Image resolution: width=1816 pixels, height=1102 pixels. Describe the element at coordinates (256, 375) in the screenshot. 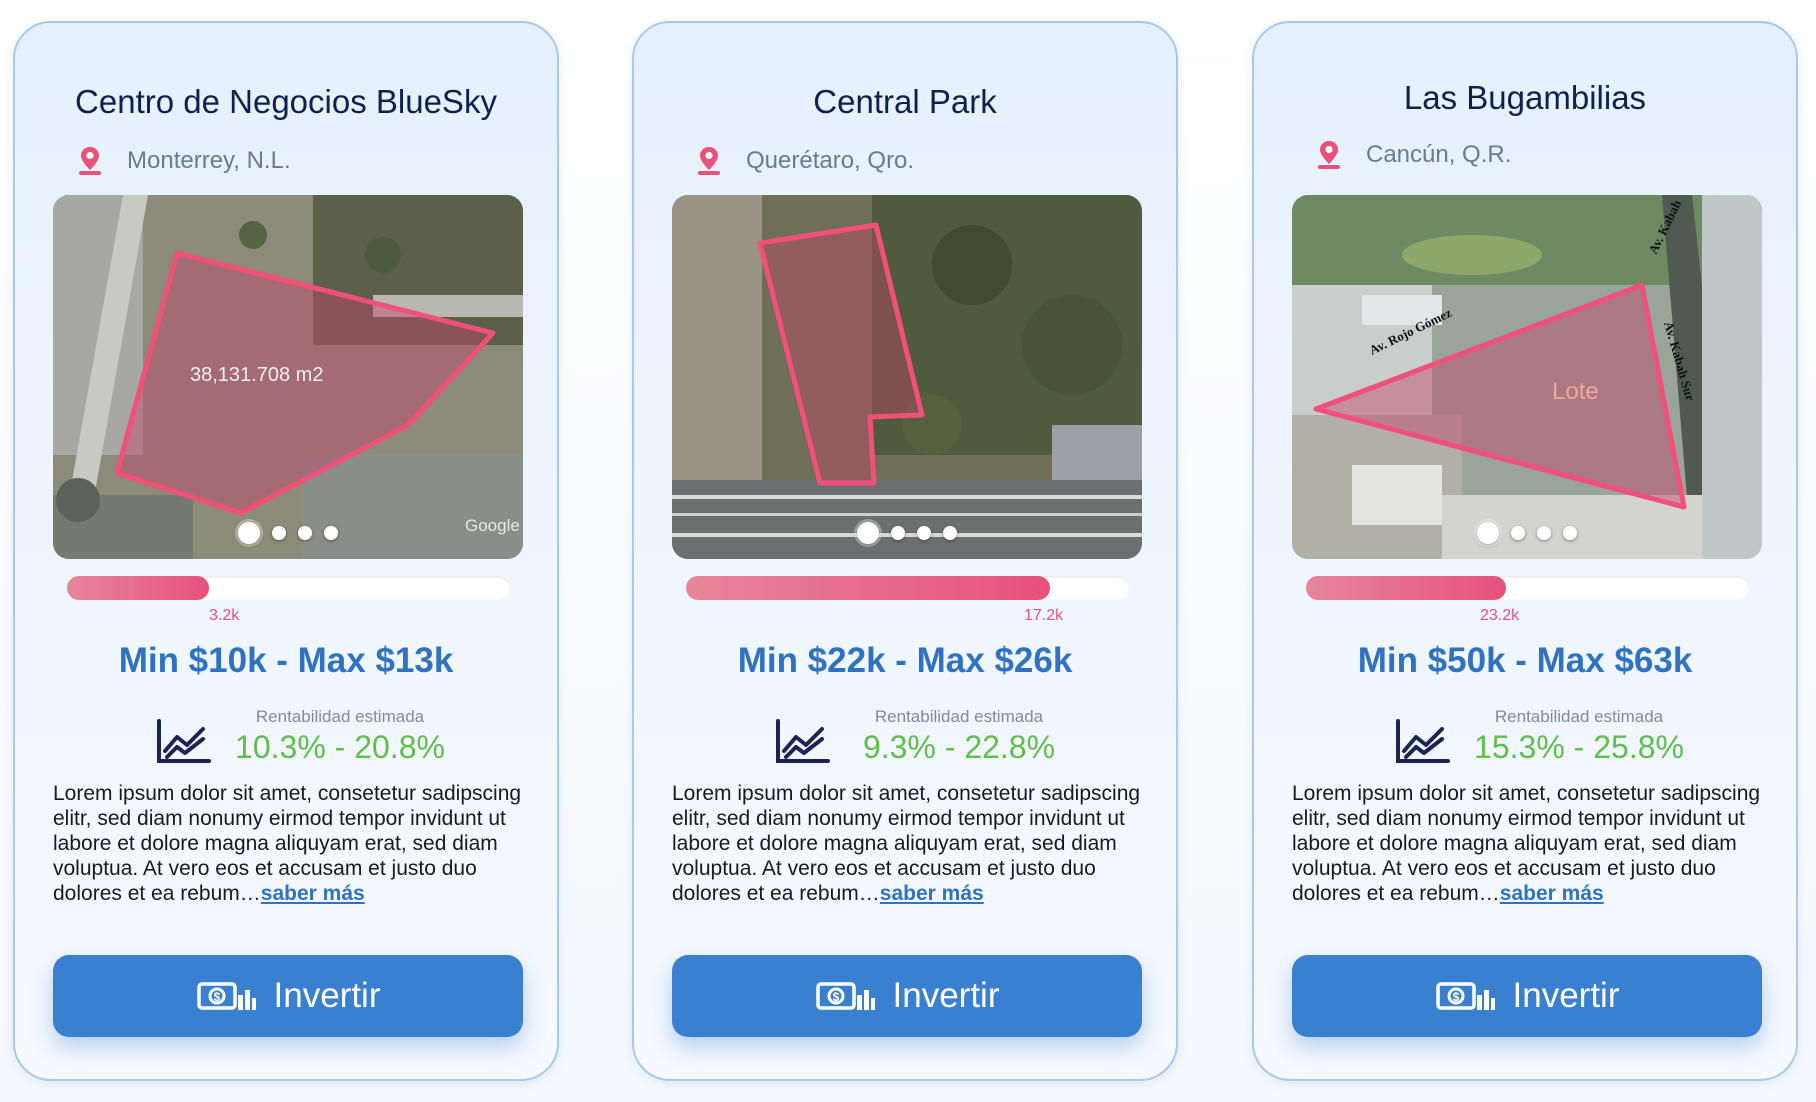

I see `area-label: 38,131.708 m2` at that location.